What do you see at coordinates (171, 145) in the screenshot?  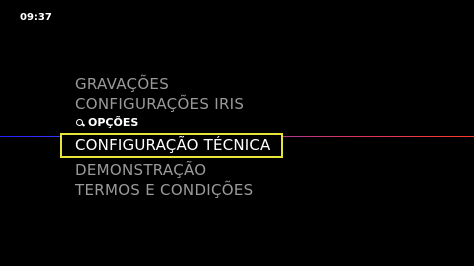 I see `menu-item-configuracao-tecnica: CONFIGURAÇÃO TÉCNICA` at bounding box center [171, 145].